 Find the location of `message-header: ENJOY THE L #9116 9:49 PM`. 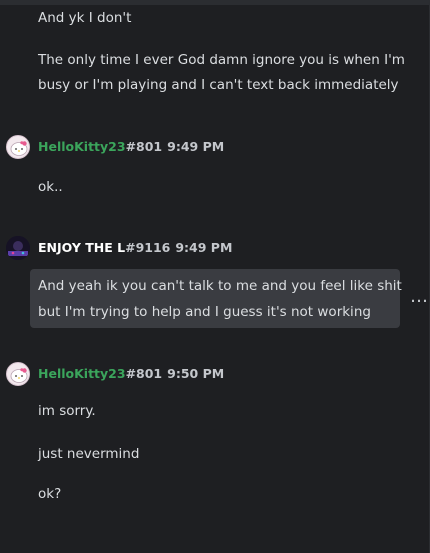

message-header: ENJOY THE L #9116 9:49 PM is located at coordinates (135, 247).